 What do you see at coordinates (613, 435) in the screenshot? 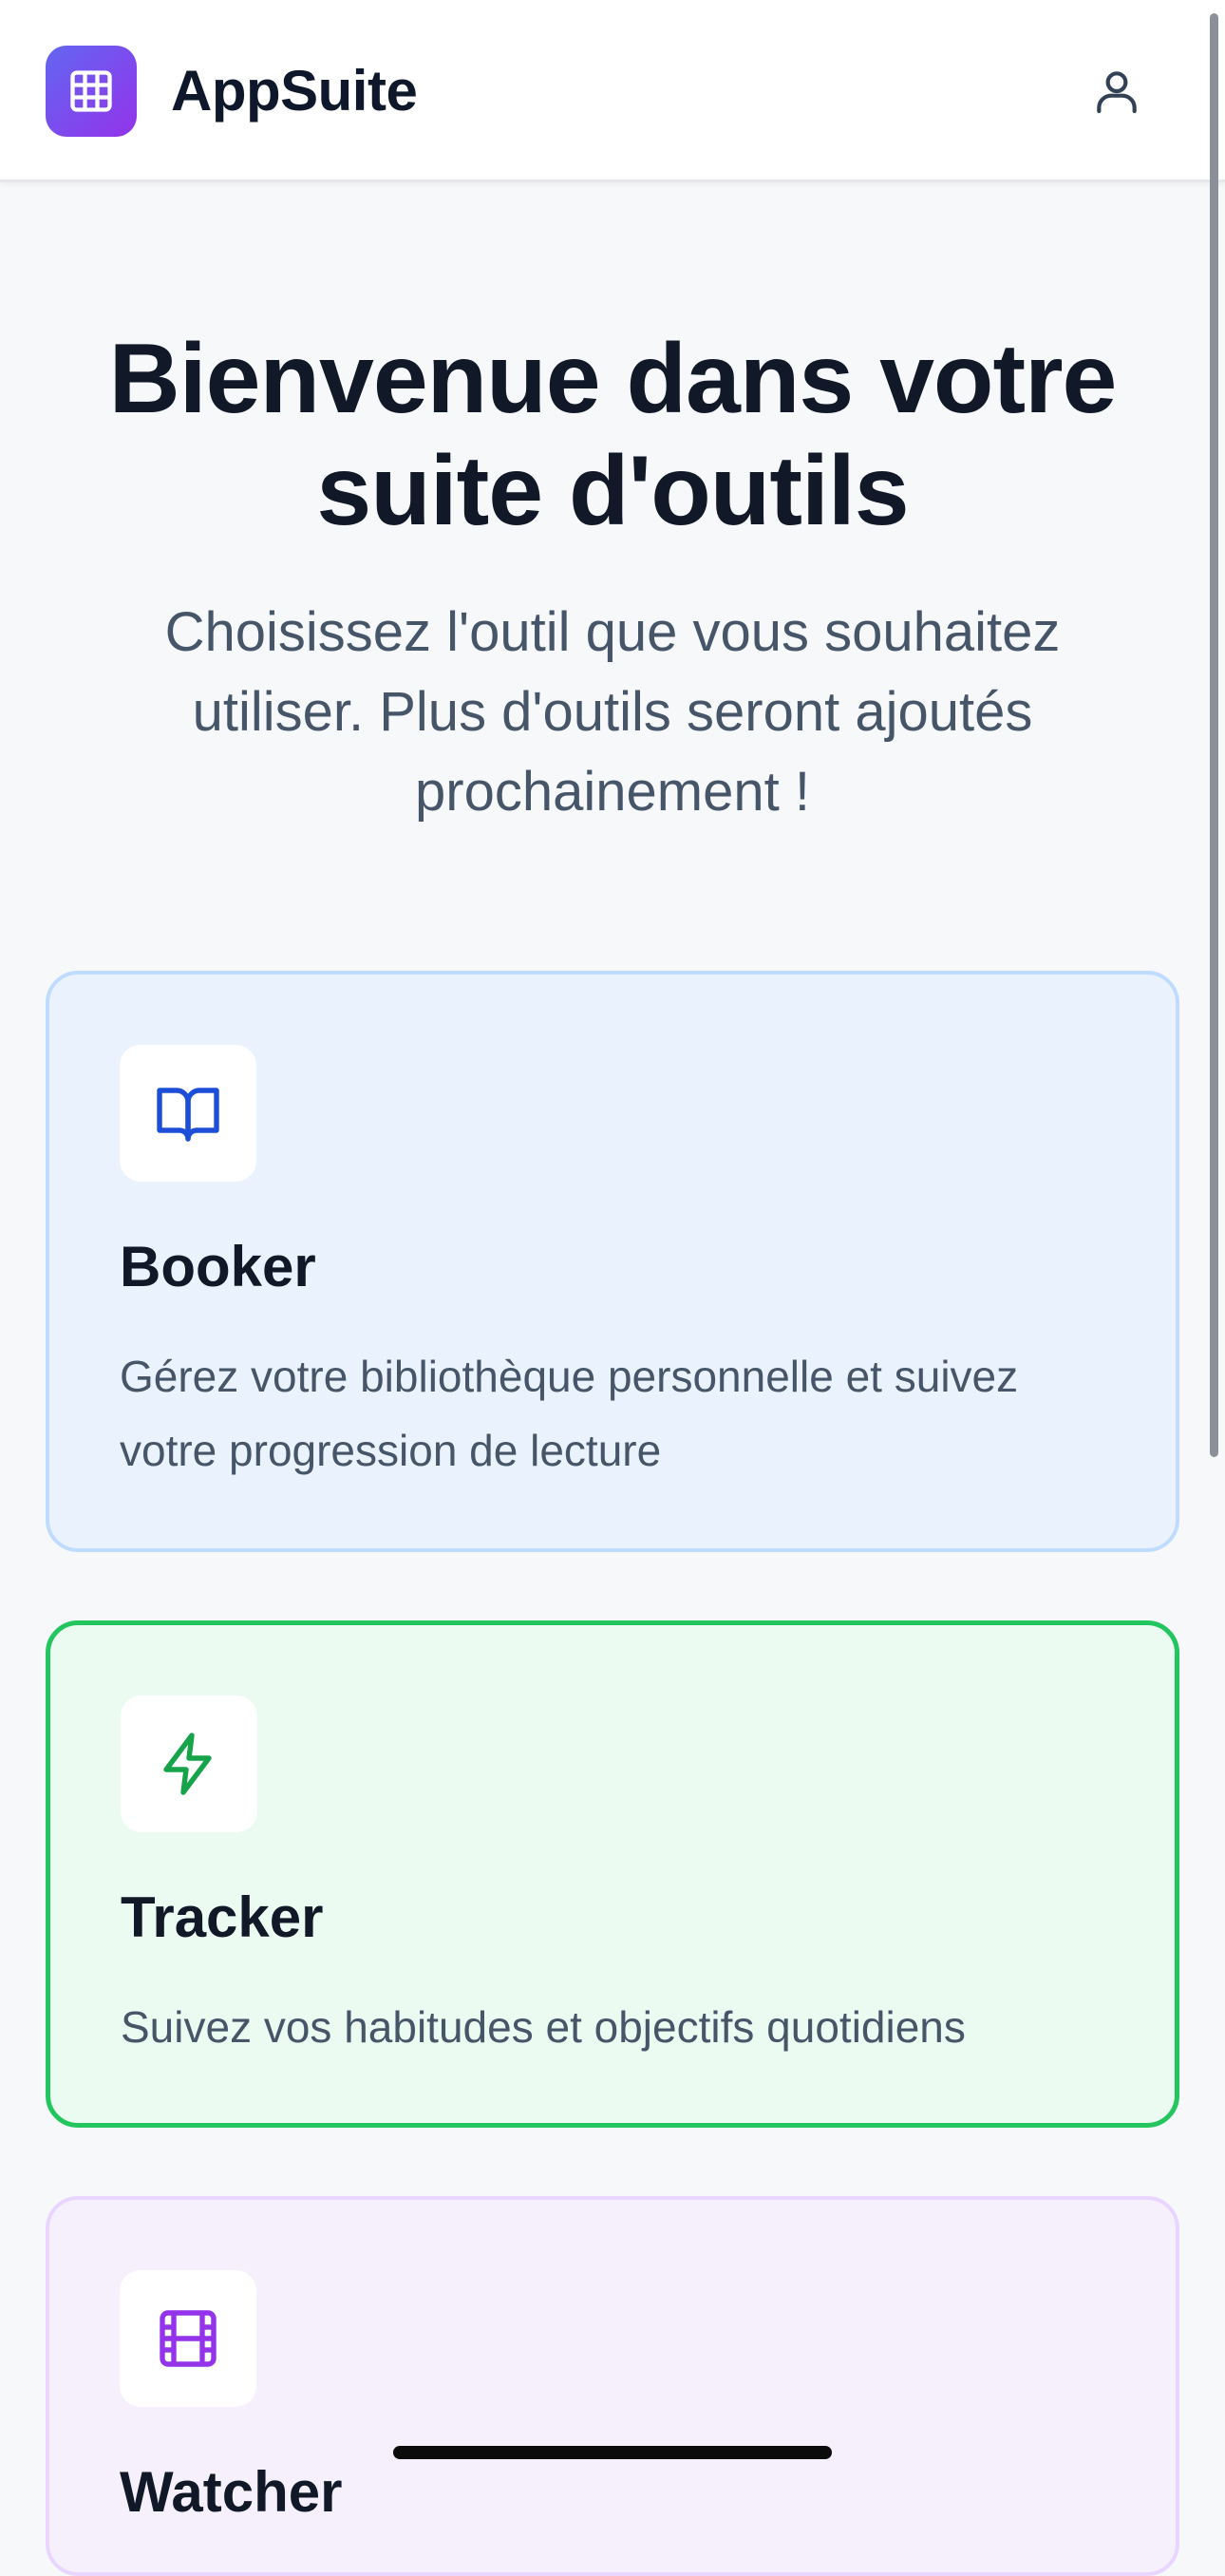
I see `page-title: Bienvenue dans votre suite d'outils` at bounding box center [613, 435].